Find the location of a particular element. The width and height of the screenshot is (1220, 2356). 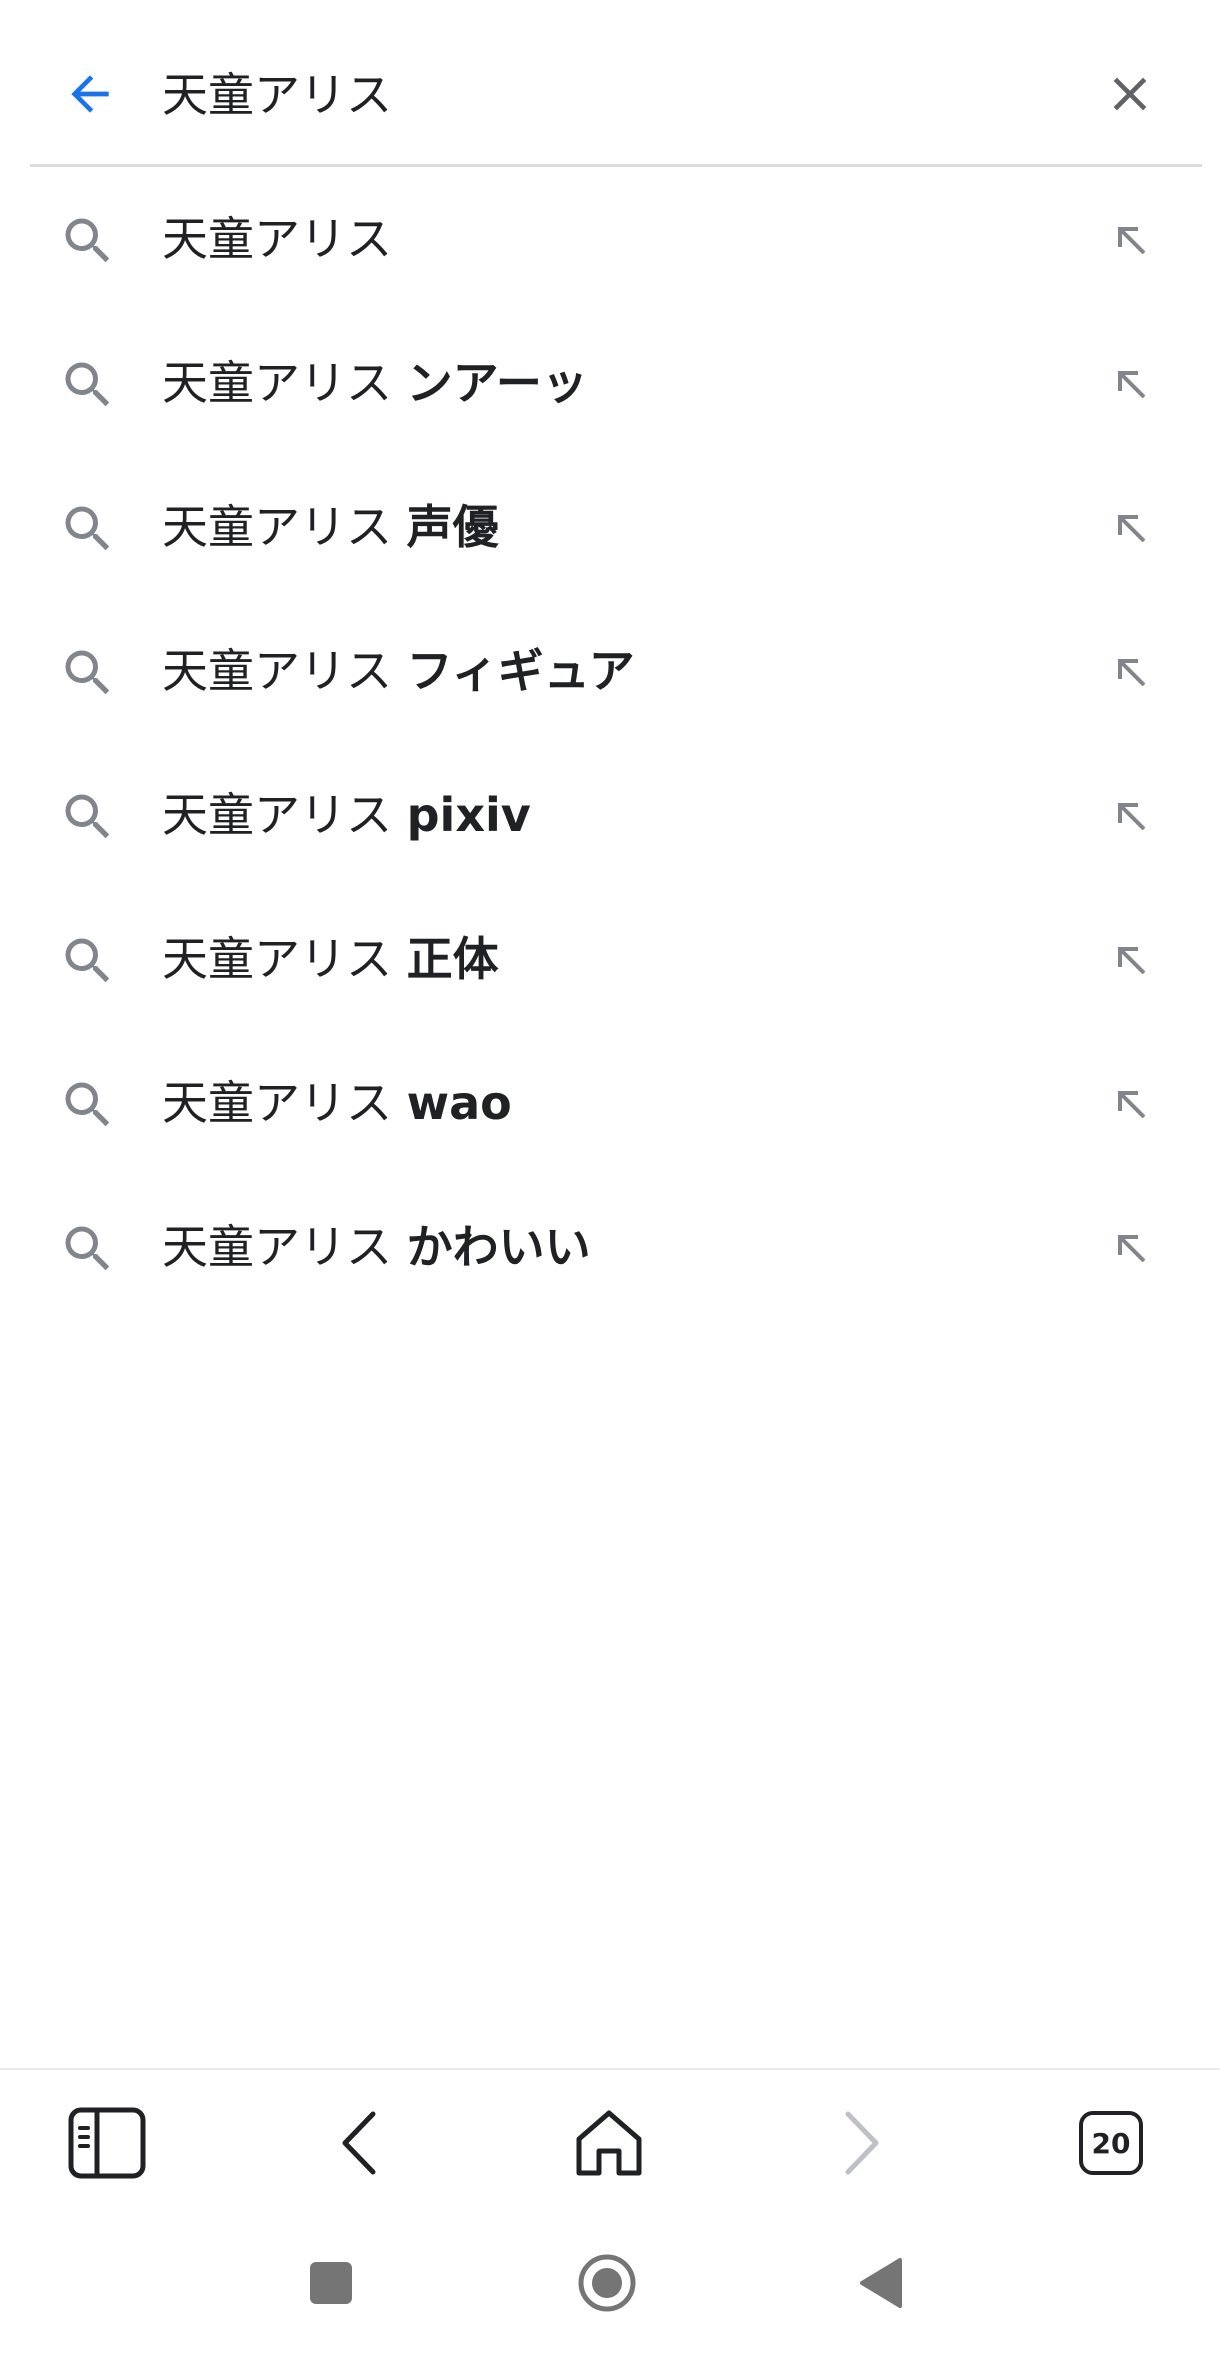

suggestion-suffix: かわいい is located at coordinates (498, 1247).